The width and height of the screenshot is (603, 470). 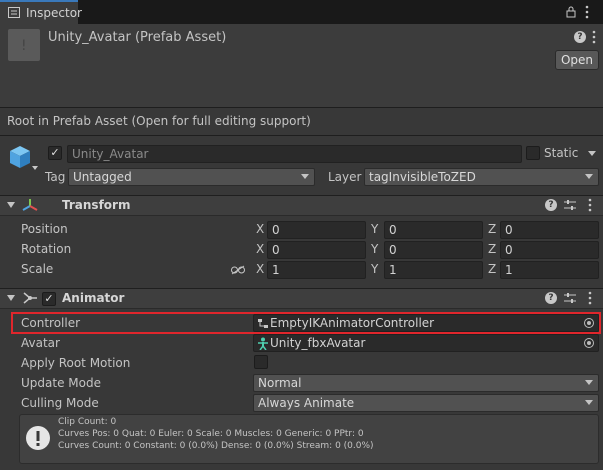 What do you see at coordinates (23, 159) in the screenshot?
I see `gameobject-cube-icon` at bounding box center [23, 159].